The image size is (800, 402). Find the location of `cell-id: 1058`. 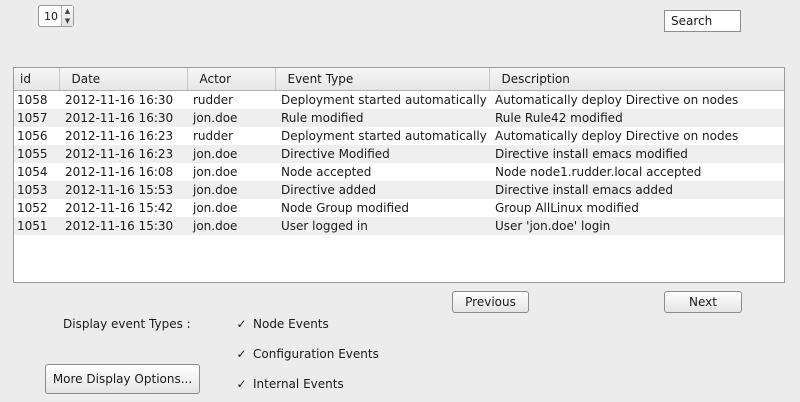

cell-id: 1058 is located at coordinates (32, 100).